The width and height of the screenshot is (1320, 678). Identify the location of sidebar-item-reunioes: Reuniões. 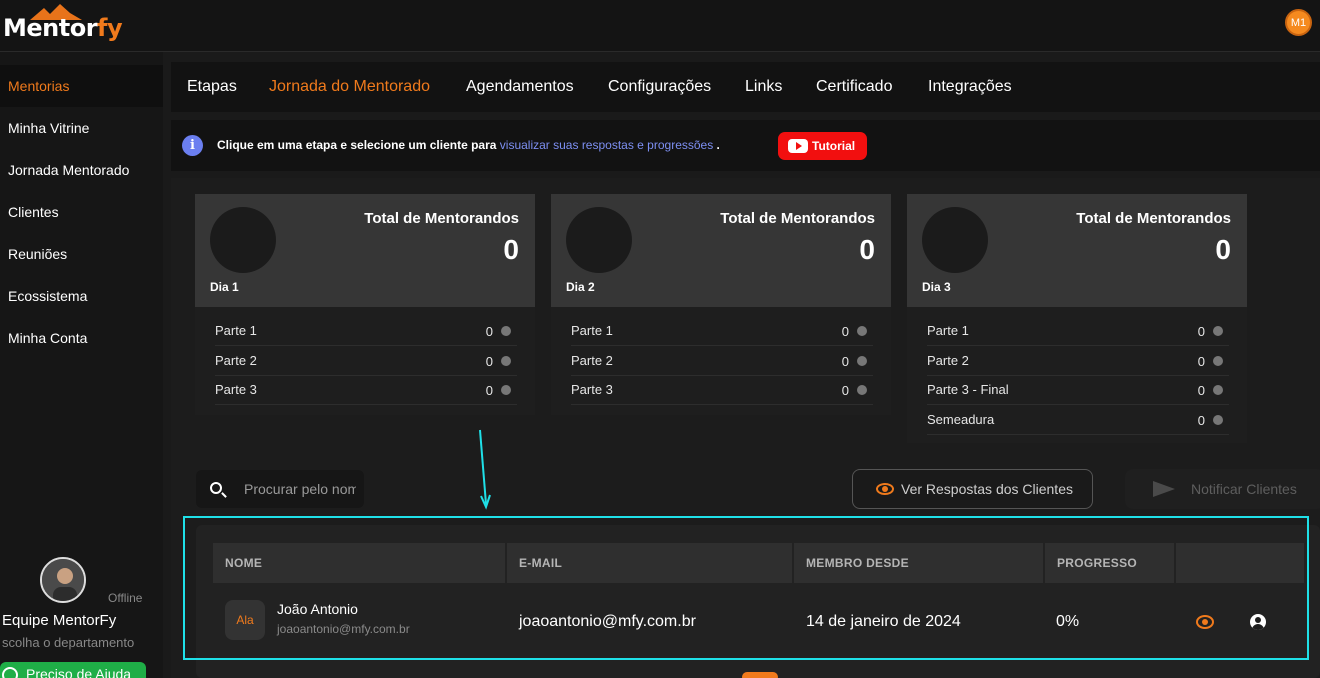
(81, 254).